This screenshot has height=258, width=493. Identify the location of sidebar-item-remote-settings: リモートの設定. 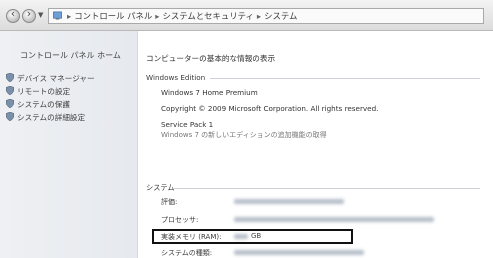
(38, 91).